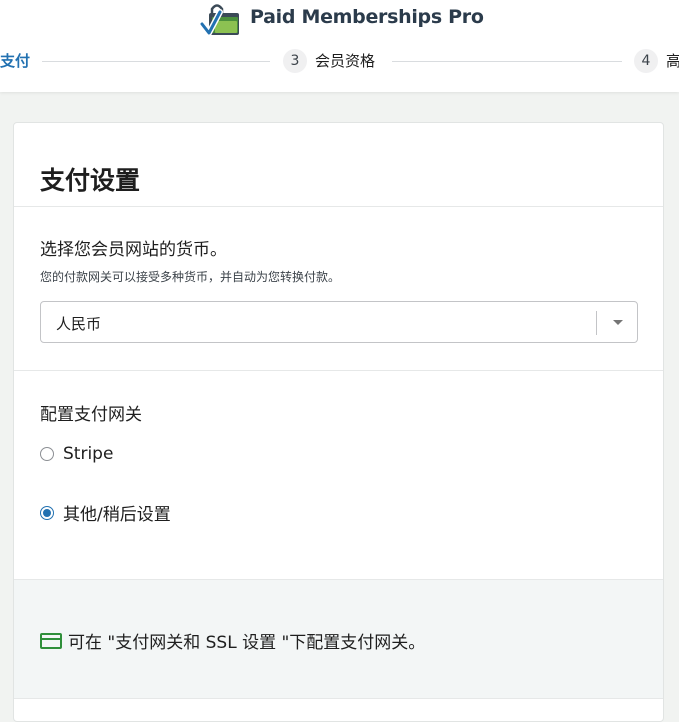 This screenshot has height=722, width=679. Describe the element at coordinates (15, 60) in the screenshot. I see `step-payment-label: 支付` at that location.